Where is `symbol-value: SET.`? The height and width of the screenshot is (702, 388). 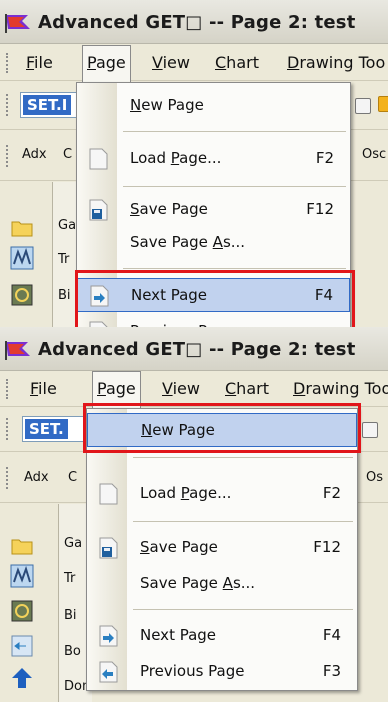 symbol-value: SET. is located at coordinates (46, 429).